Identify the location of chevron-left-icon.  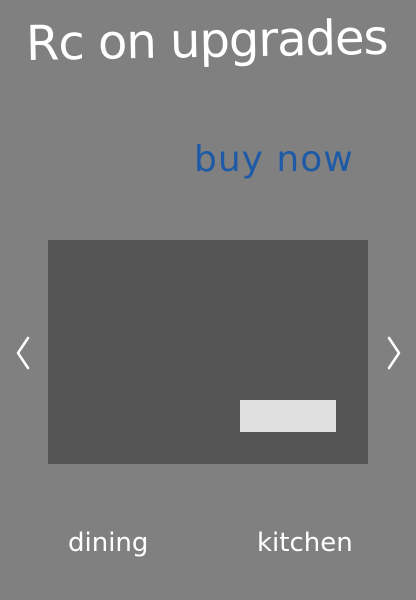
(23, 353).